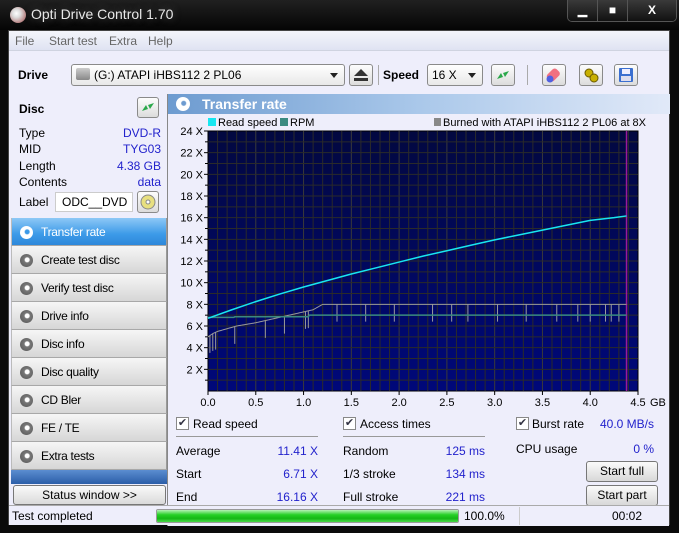  I want to click on nav-disc-quality: Disc quality, so click(89, 372).